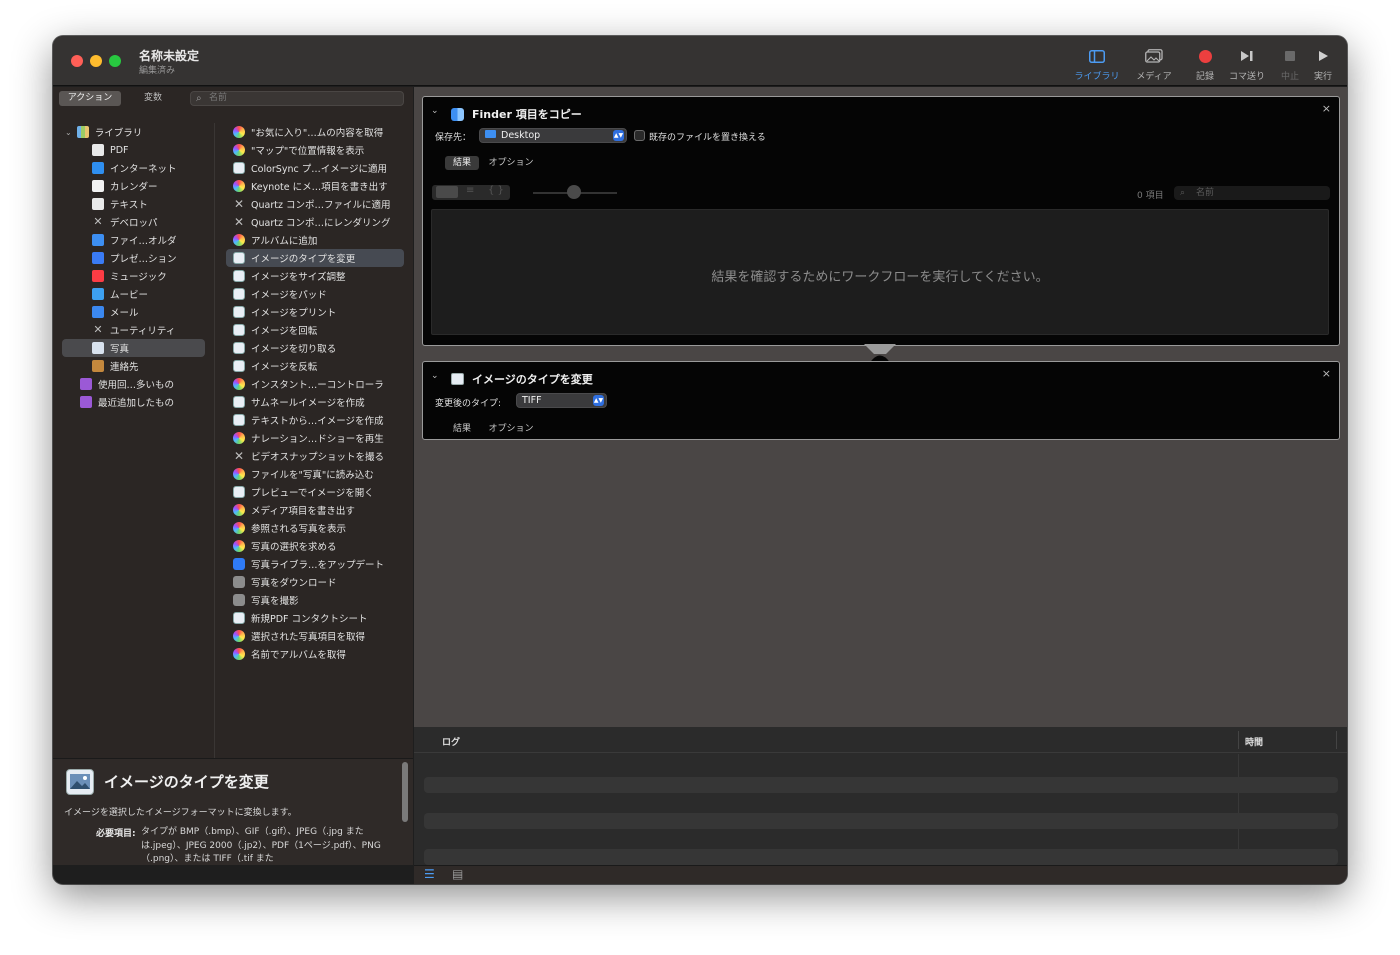 The image size is (1400, 955). Describe the element at coordinates (105, 222) in the screenshot. I see `sidebar-item-developer: ✕ デベロッパ` at that location.